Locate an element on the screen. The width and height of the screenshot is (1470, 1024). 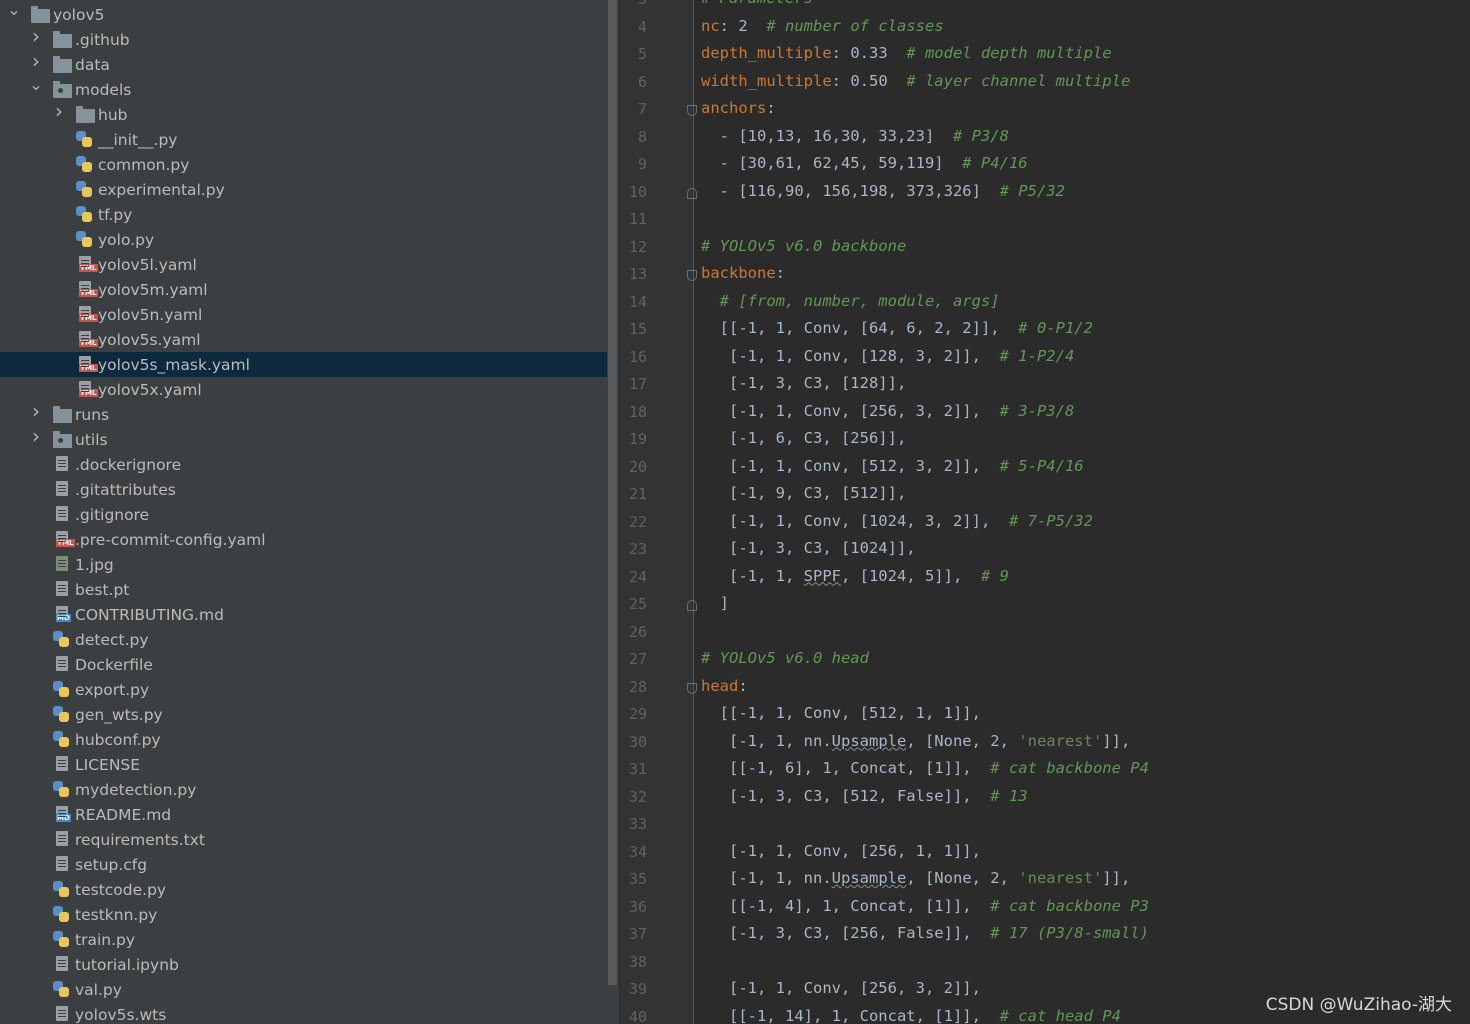
tree-item: › runs is located at coordinates (303, 414).